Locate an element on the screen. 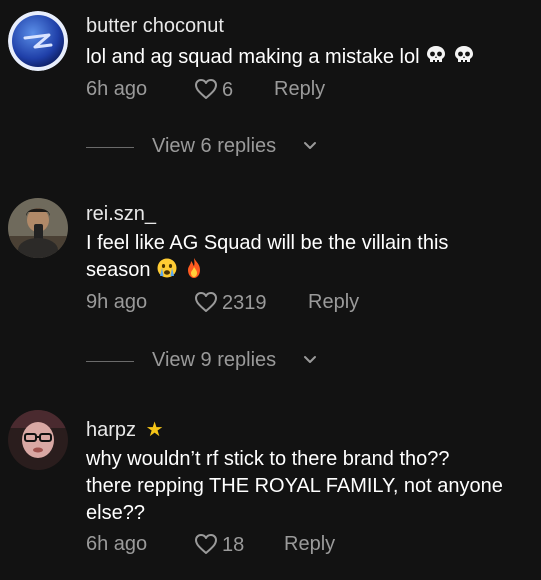 The image size is (541, 580). view-replies-button: View 6 replies is located at coordinates (236, 147).